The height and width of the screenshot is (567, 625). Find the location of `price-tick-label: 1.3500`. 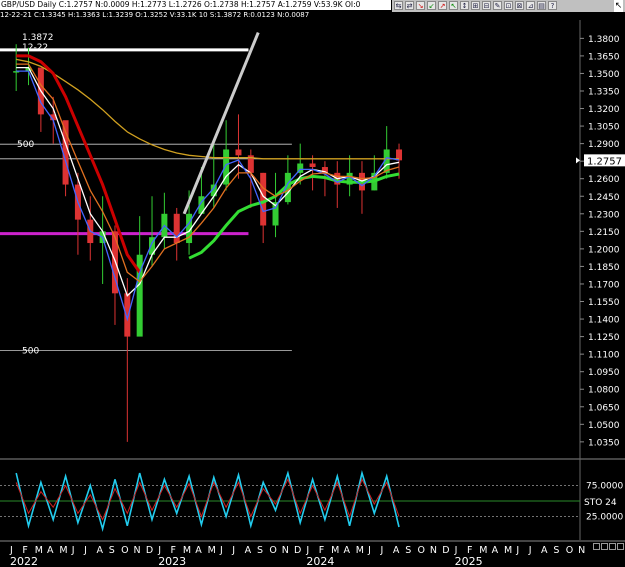

price-tick-label: 1.3500 is located at coordinates (604, 75).